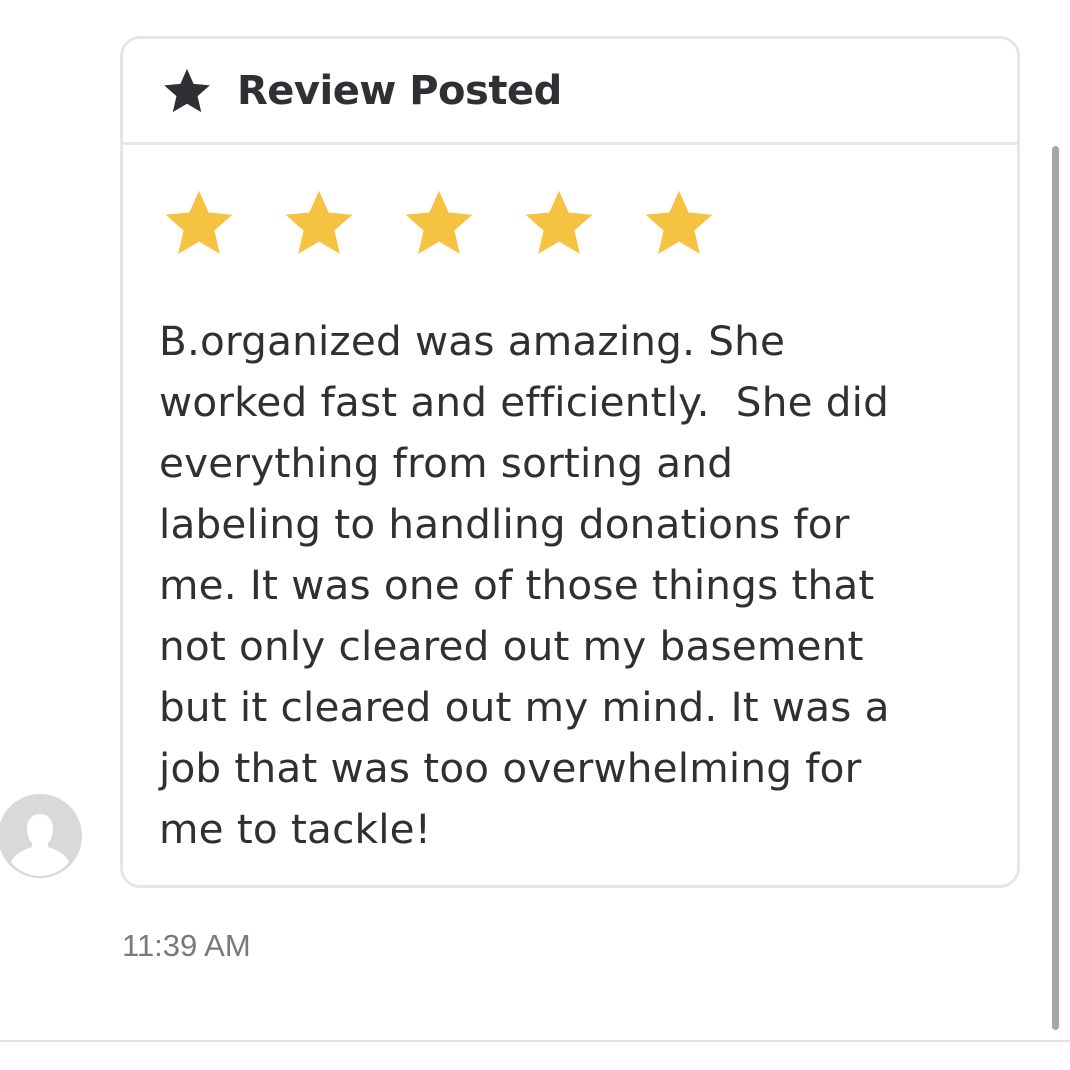  I want to click on review-card-title: Review Posted, so click(399, 90).